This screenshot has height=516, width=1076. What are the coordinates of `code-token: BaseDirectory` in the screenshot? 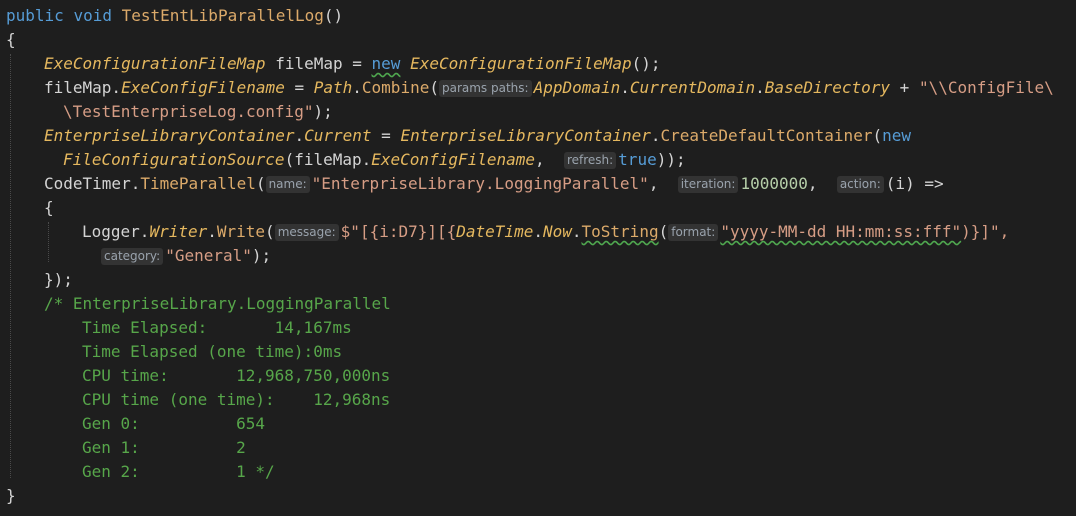 It's located at (827, 87).